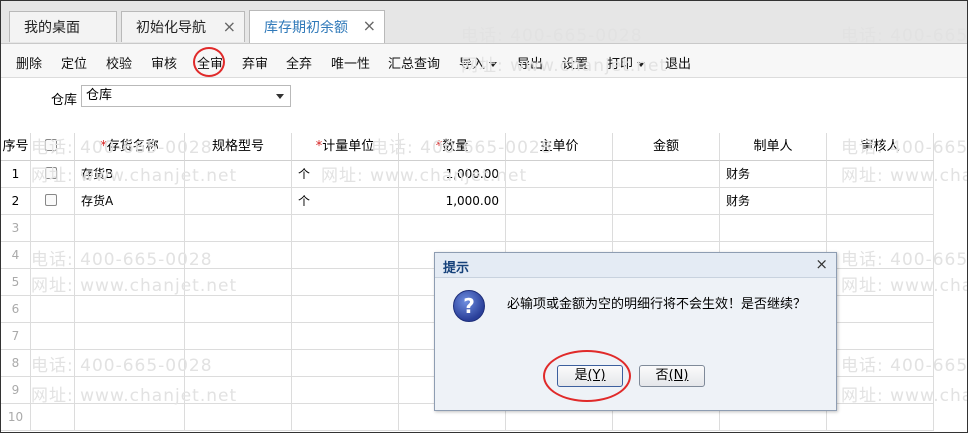 This screenshot has width=968, height=433. What do you see at coordinates (130, 201) in the screenshot?
I see `cell-item-name: 存货A` at bounding box center [130, 201].